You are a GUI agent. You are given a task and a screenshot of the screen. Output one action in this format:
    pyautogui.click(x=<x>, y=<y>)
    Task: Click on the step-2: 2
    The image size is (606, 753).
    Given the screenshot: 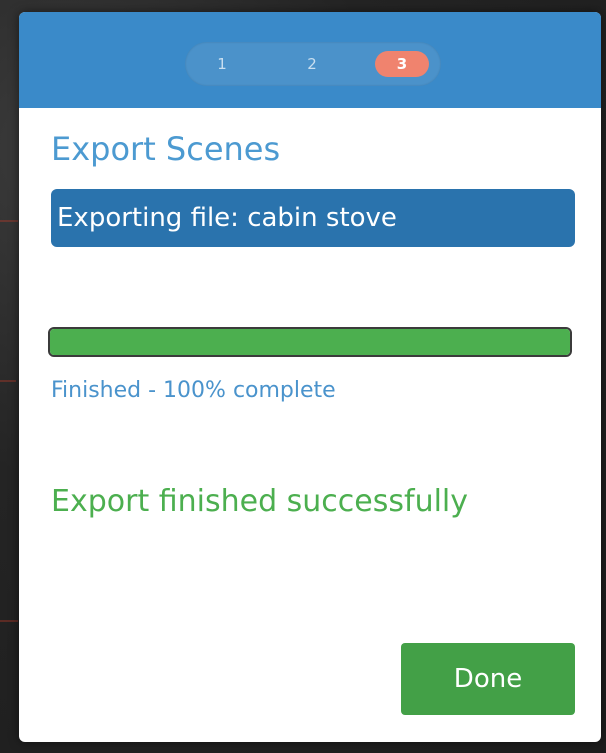 What is the action you would take?
    pyautogui.click(x=312, y=64)
    